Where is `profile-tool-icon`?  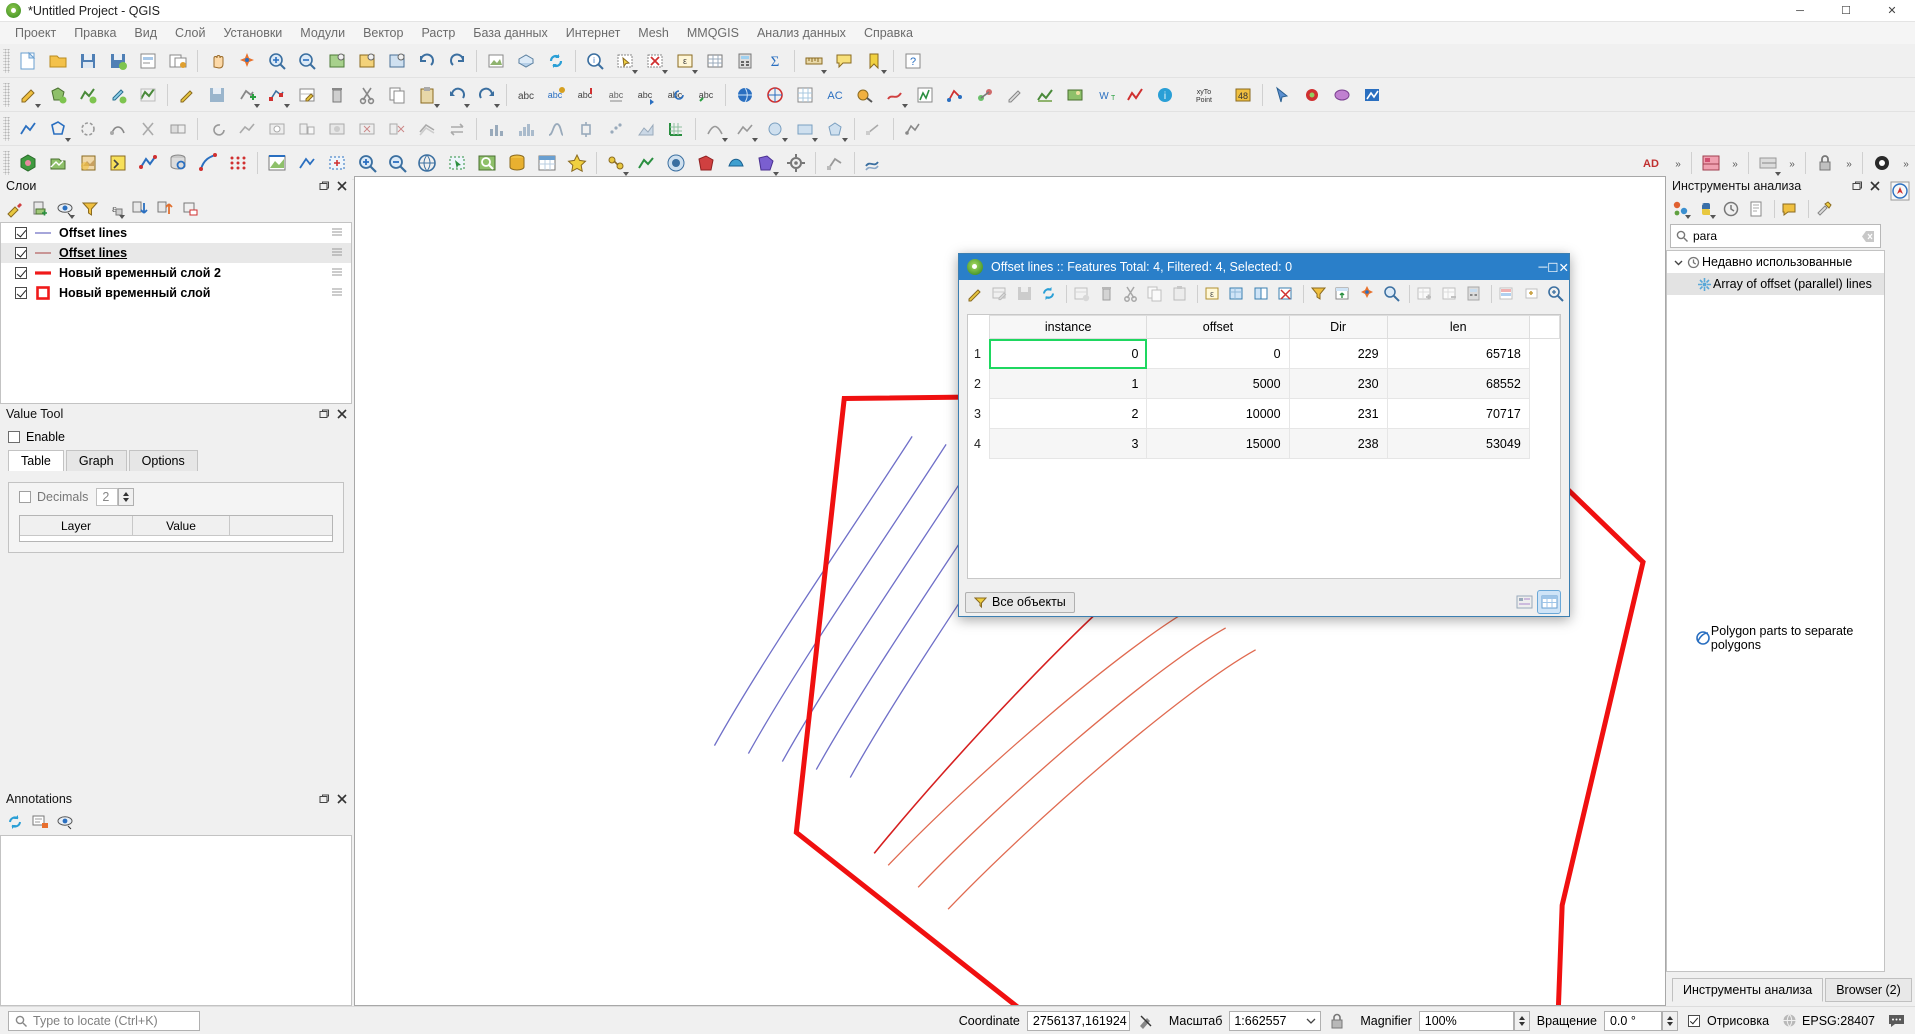 profile-tool-icon is located at coordinates (1045, 95).